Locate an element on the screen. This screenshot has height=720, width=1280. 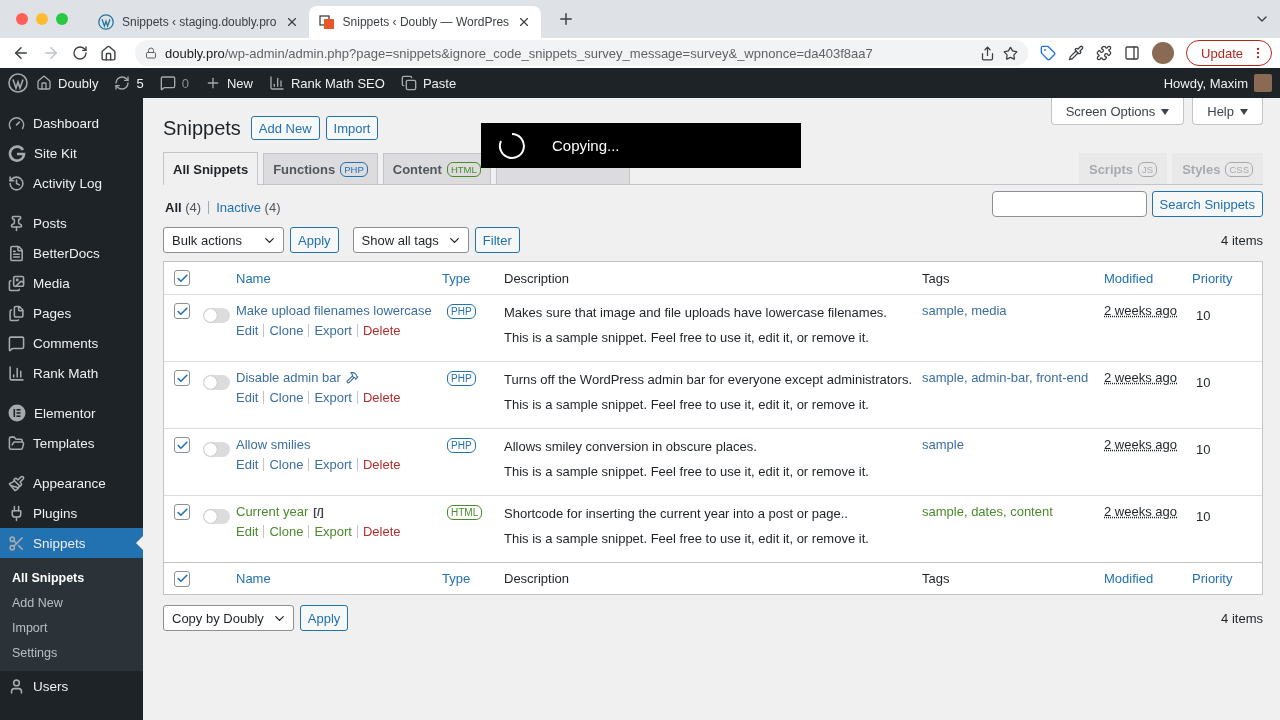
menu-item: Appearance is located at coordinates (71, 483).